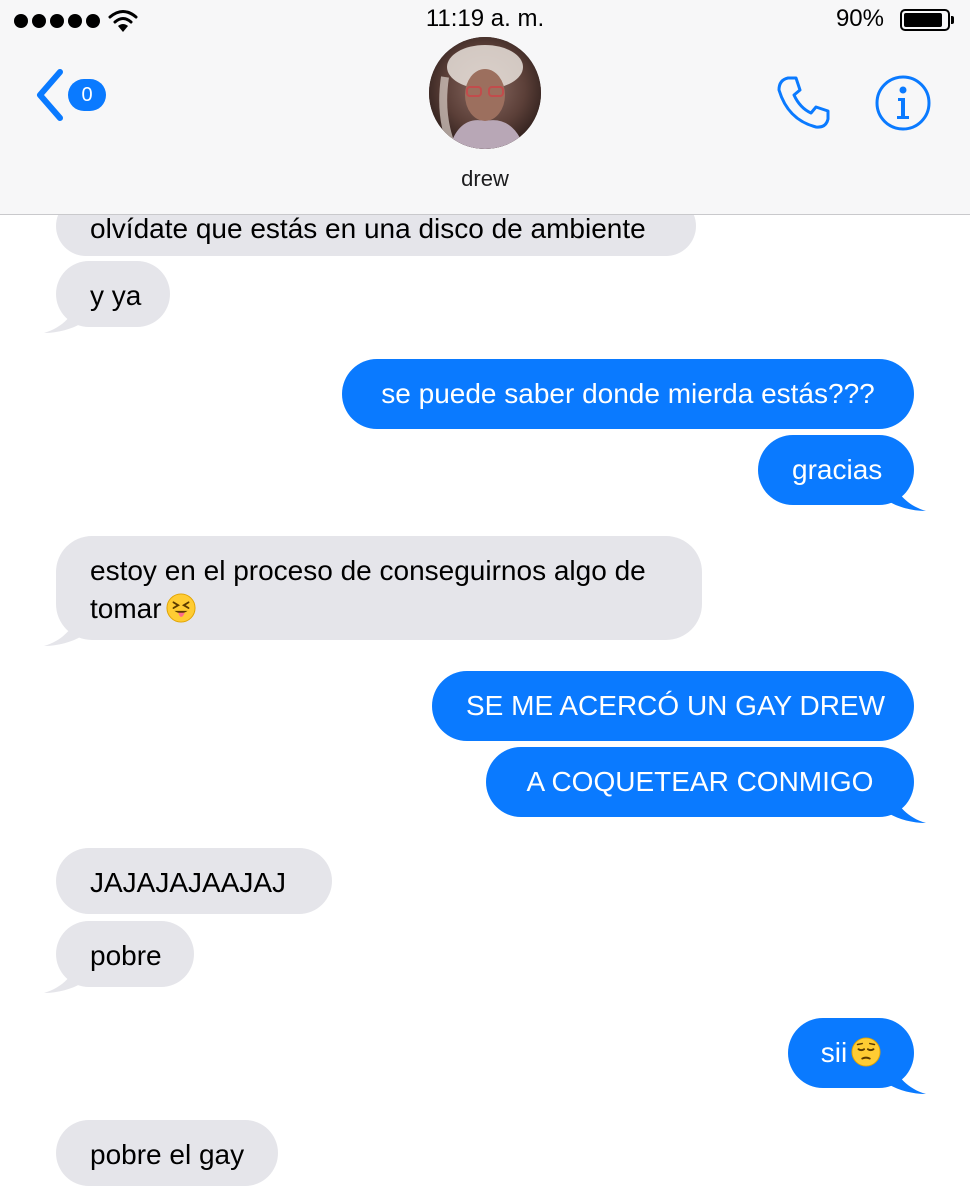 Image resolution: width=970 pixels, height=1200 pixels. I want to click on info-button, so click(903, 103).